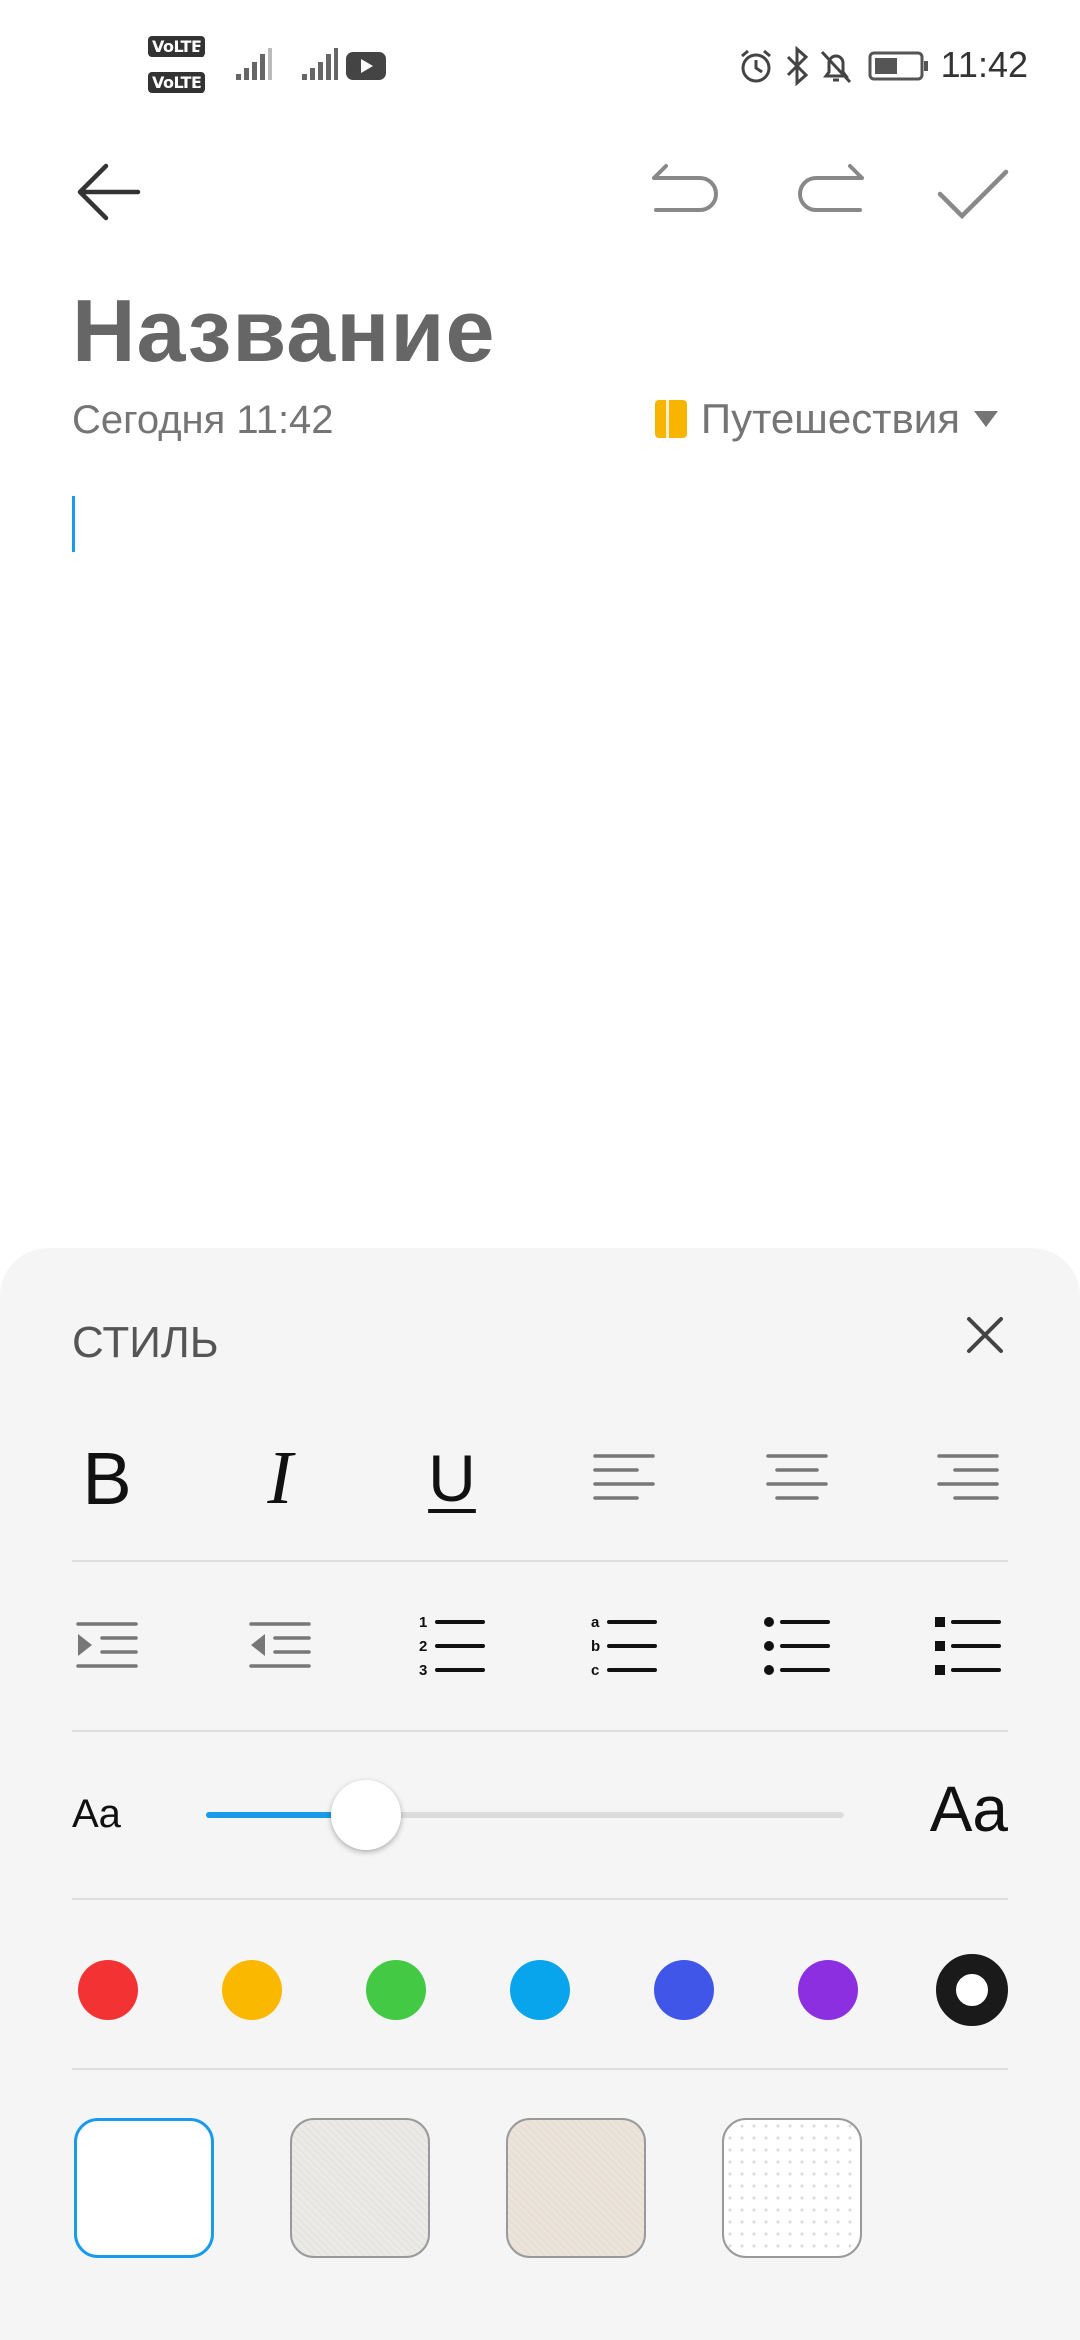  What do you see at coordinates (797, 66) in the screenshot?
I see `bluetooth-icon` at bounding box center [797, 66].